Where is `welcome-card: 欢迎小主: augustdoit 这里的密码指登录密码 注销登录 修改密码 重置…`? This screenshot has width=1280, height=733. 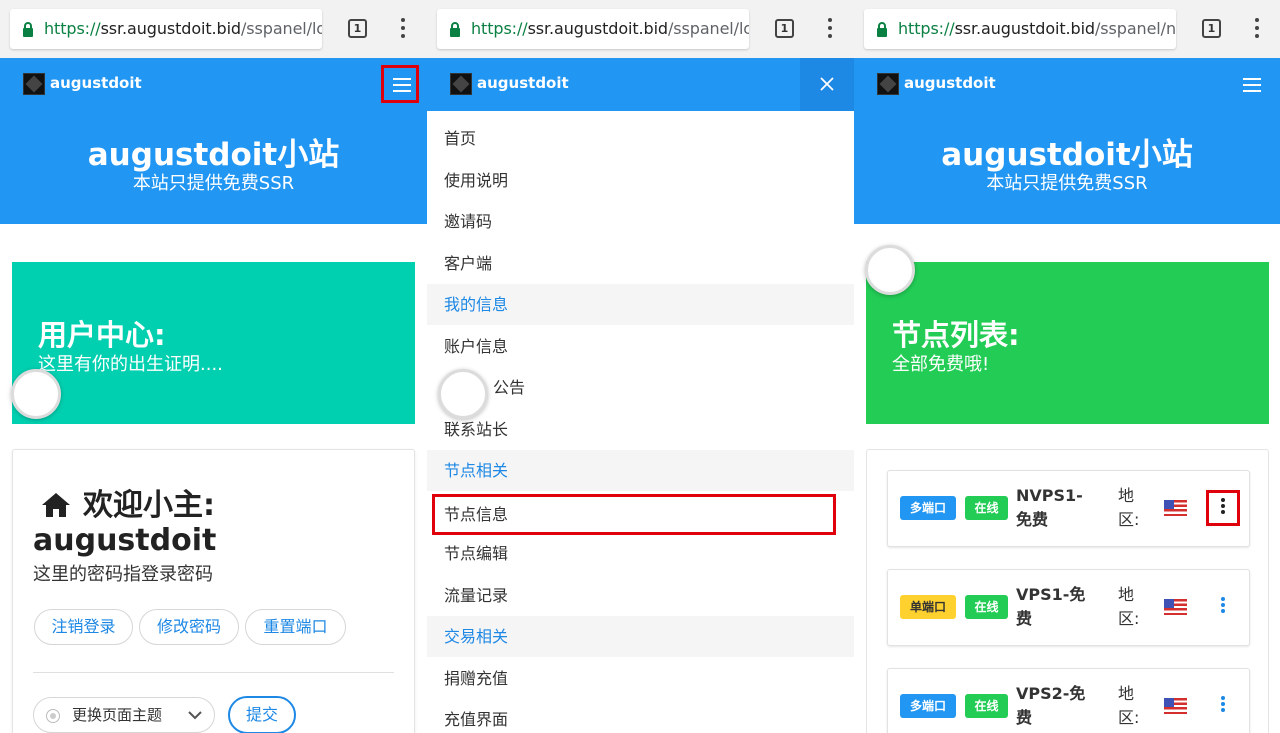
welcome-card: 欢迎小主: augustdoit 这里的密码指登录密码 注销登录 修改密码 重置… is located at coordinates (213, 591).